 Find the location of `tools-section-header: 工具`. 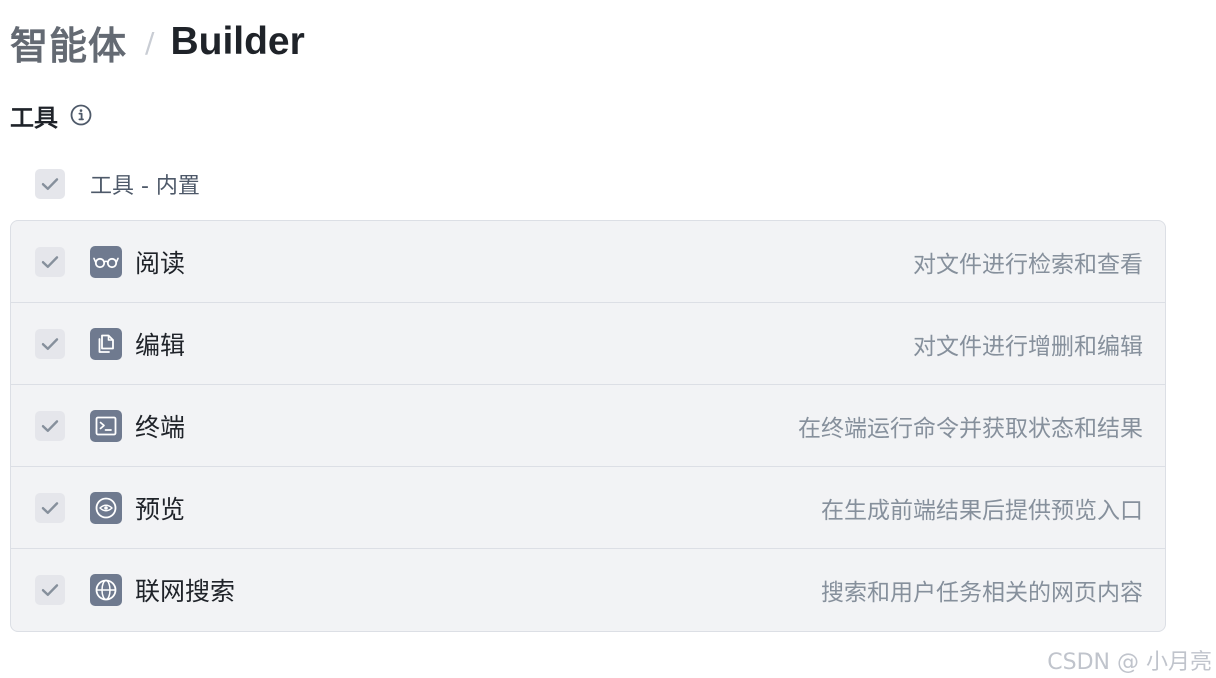

tools-section-header: 工具 is located at coordinates (51, 115).